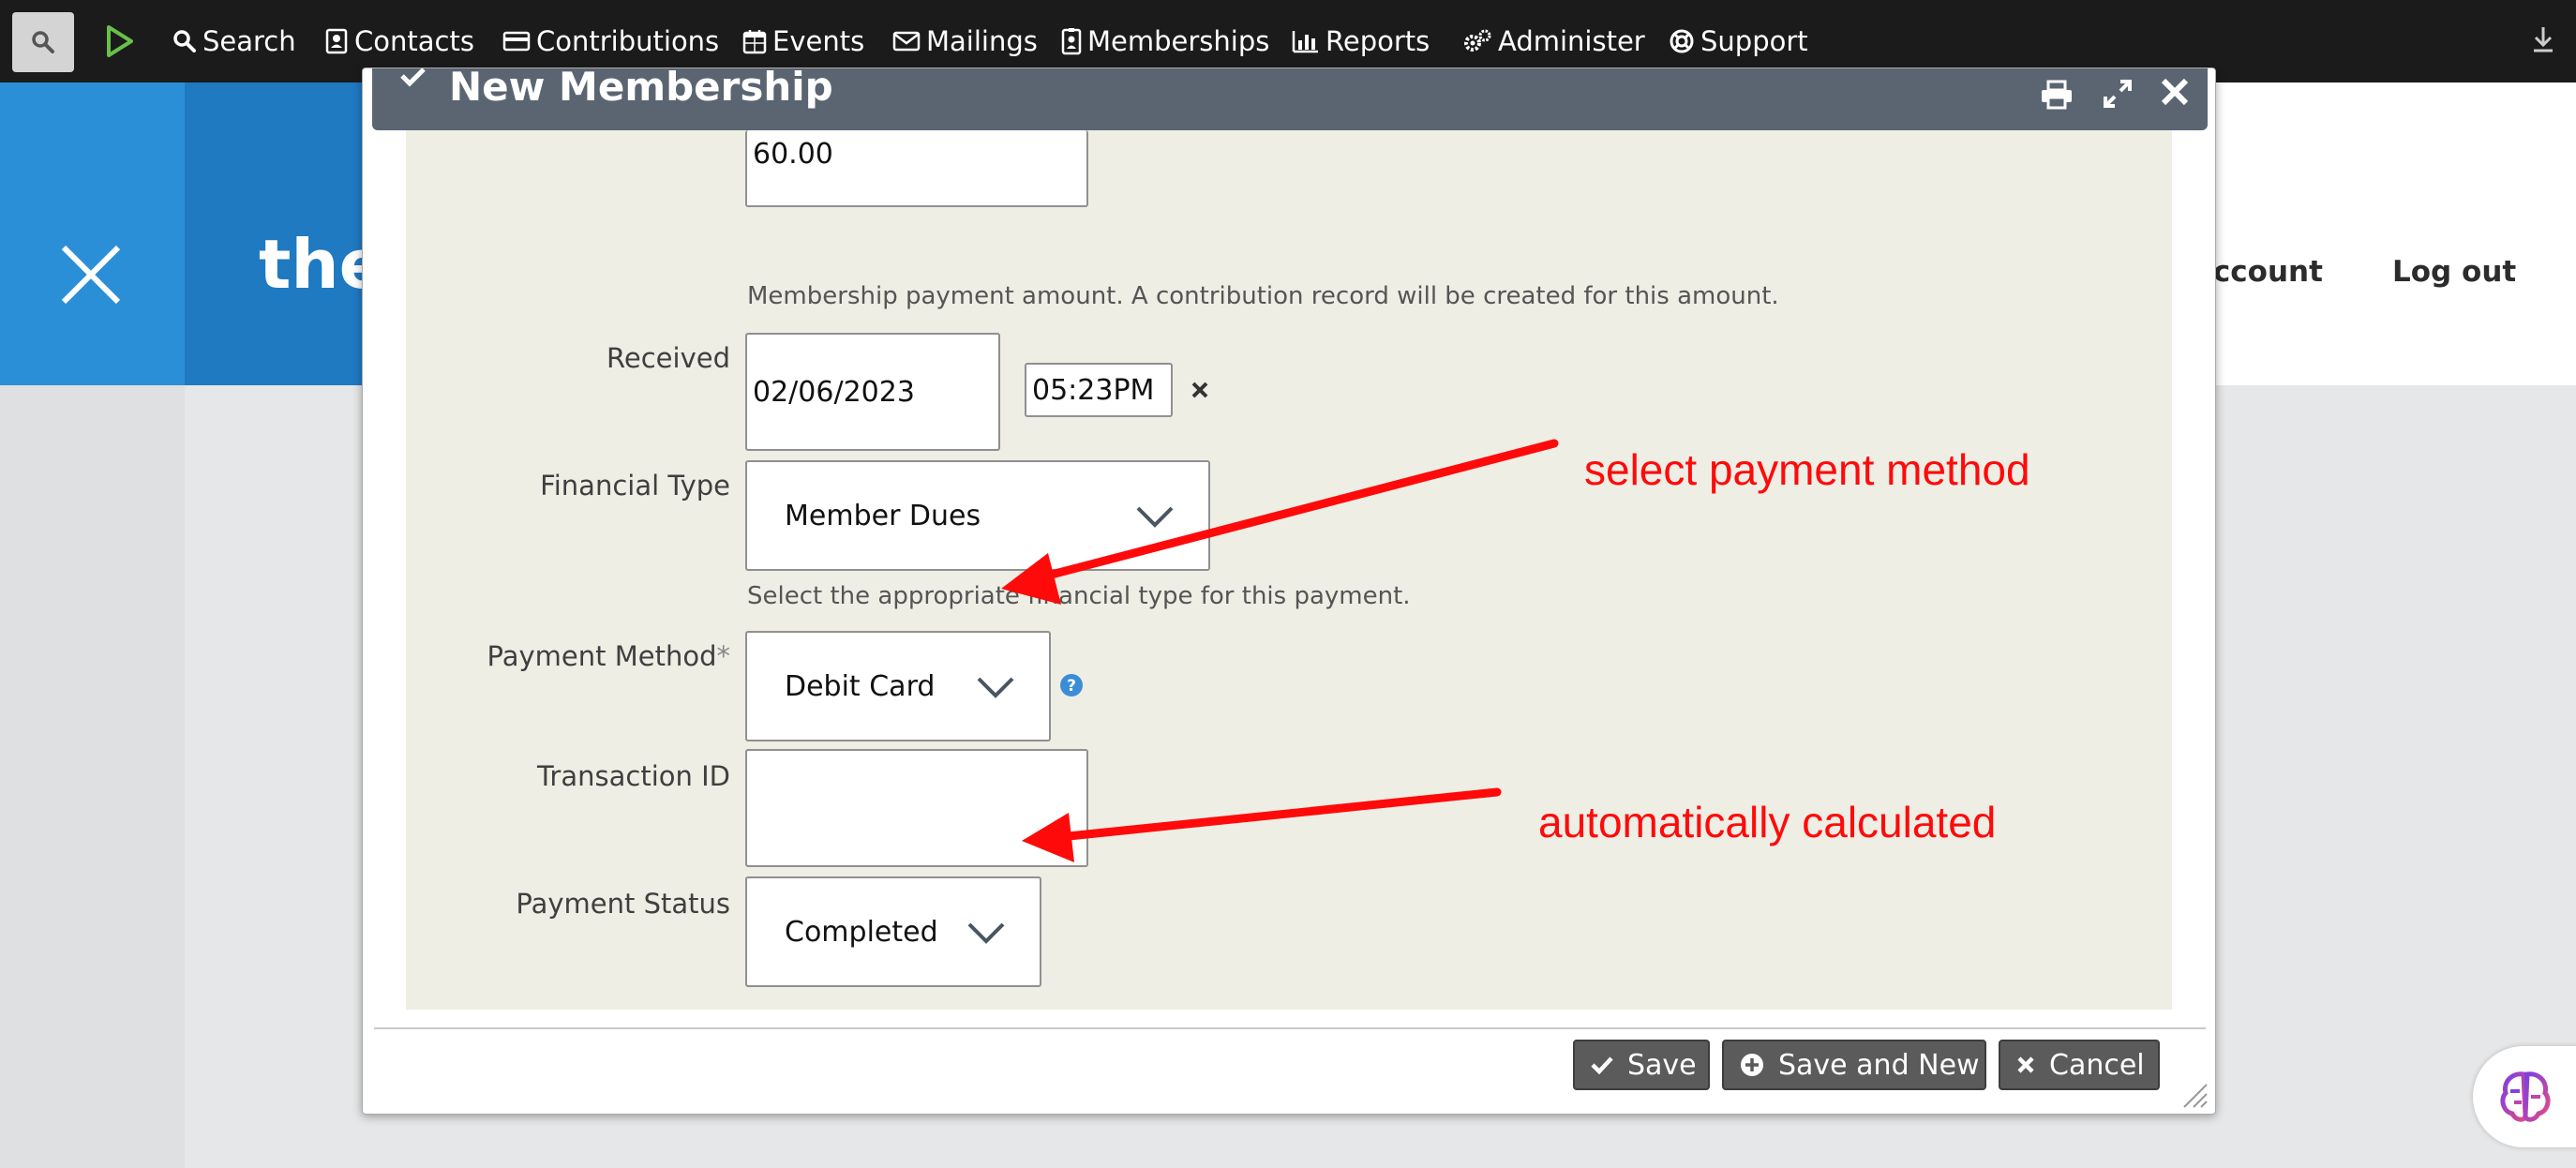  I want to click on annotation-arrows, so click(1280, 651).